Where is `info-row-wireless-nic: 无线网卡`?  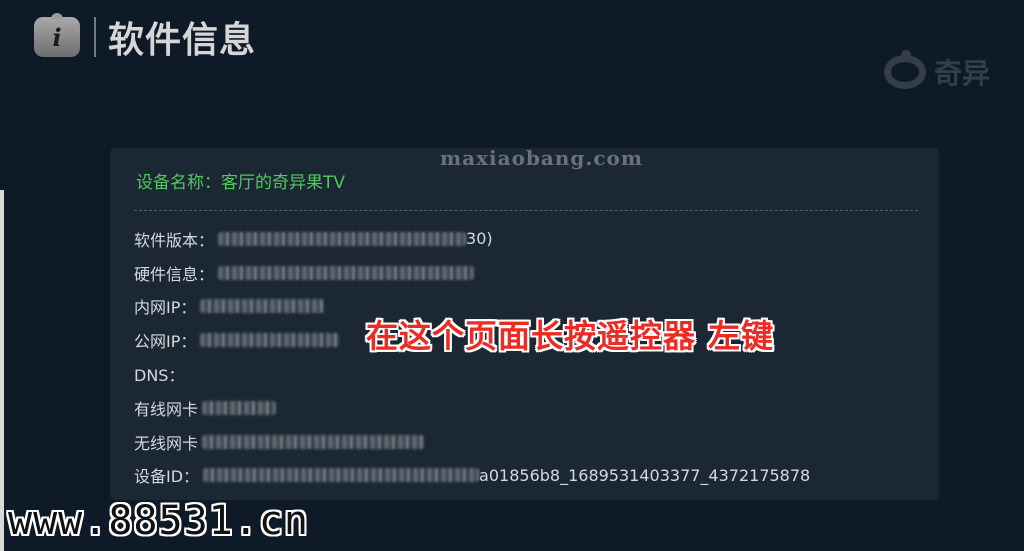
info-row-wireless-nic: 无线网卡 is located at coordinates (472, 442).